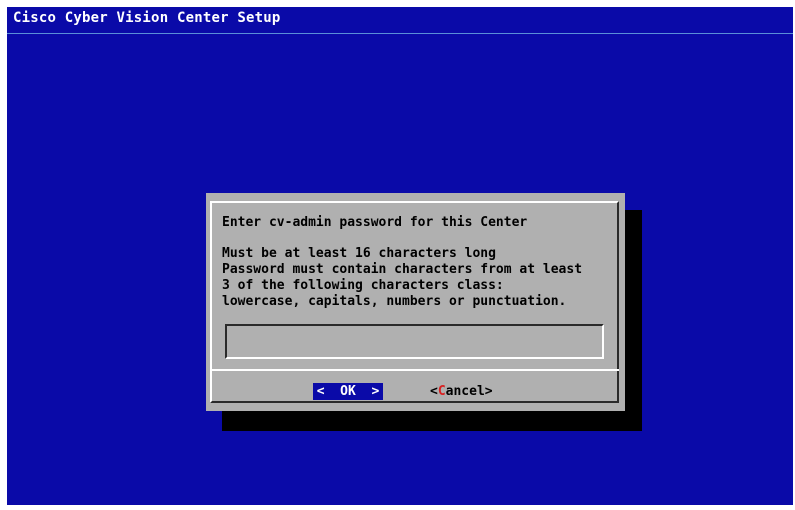  I want to click on ok-left-bracket: <, so click(320, 391).